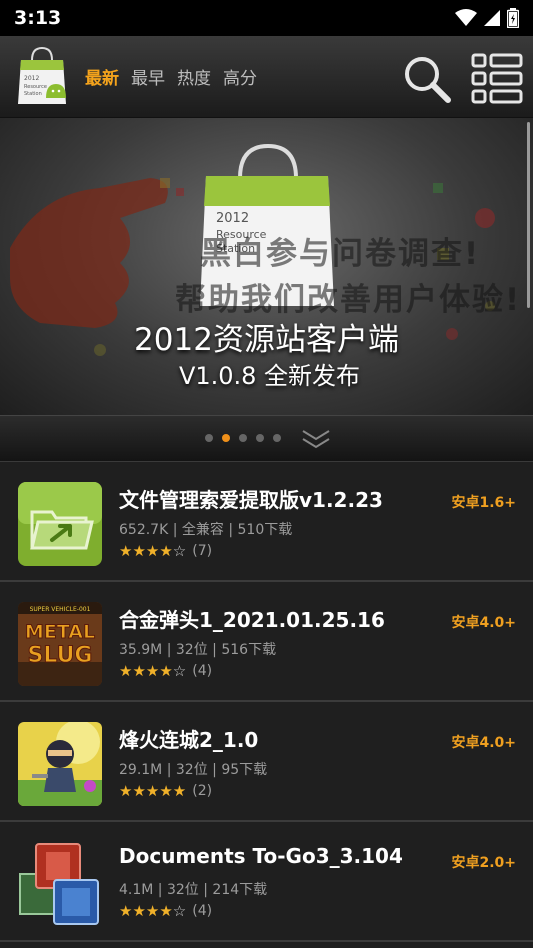 The width and height of the screenshot is (533, 948). I want to click on app-compat: 全兼容, so click(202, 530).